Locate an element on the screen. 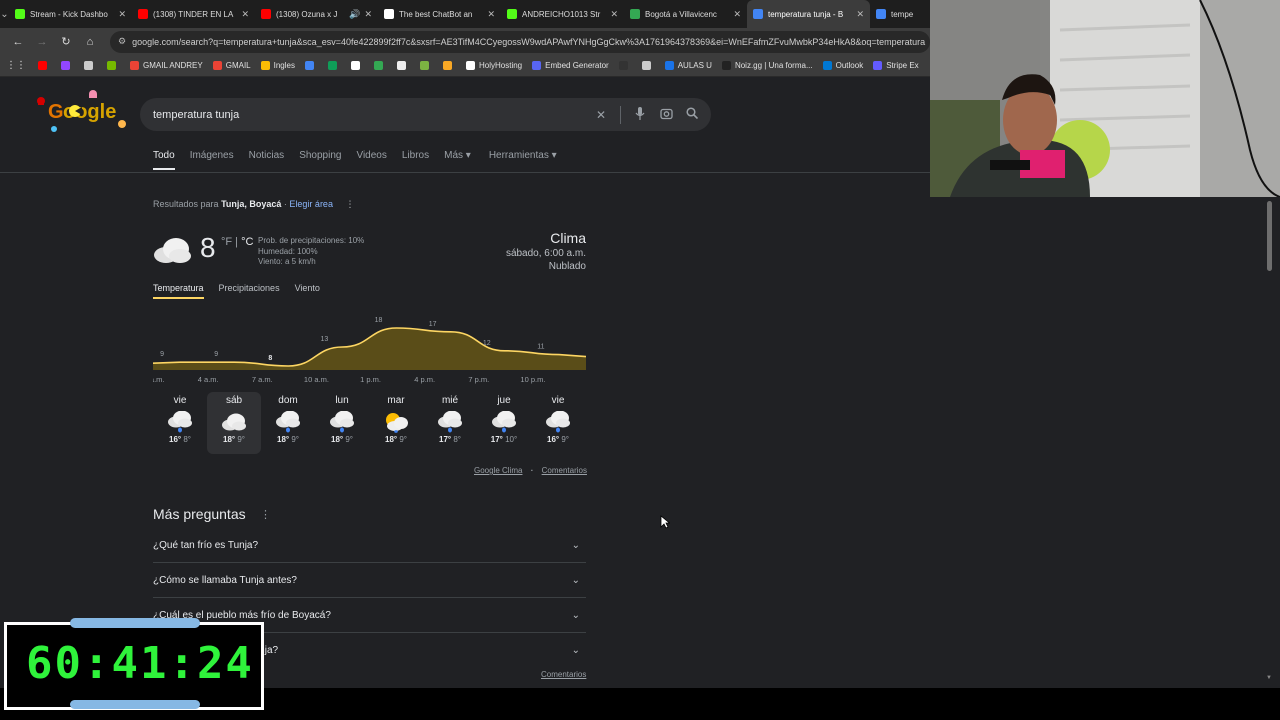  bookmark-item: GMAIL is located at coordinates (231, 65).